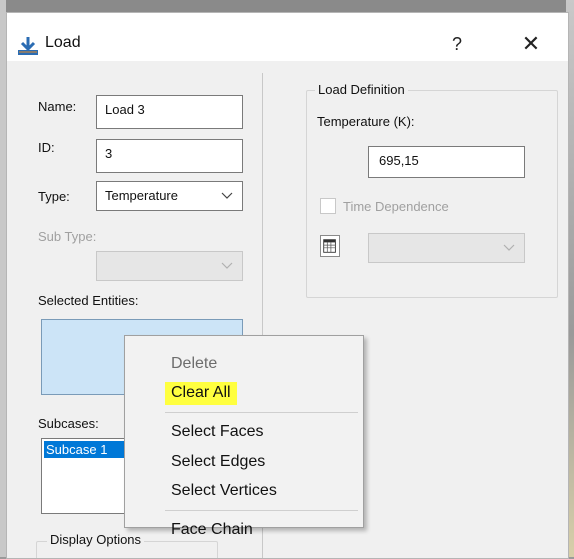 This screenshot has width=574, height=559. I want to click on background-top, so click(287, 6).